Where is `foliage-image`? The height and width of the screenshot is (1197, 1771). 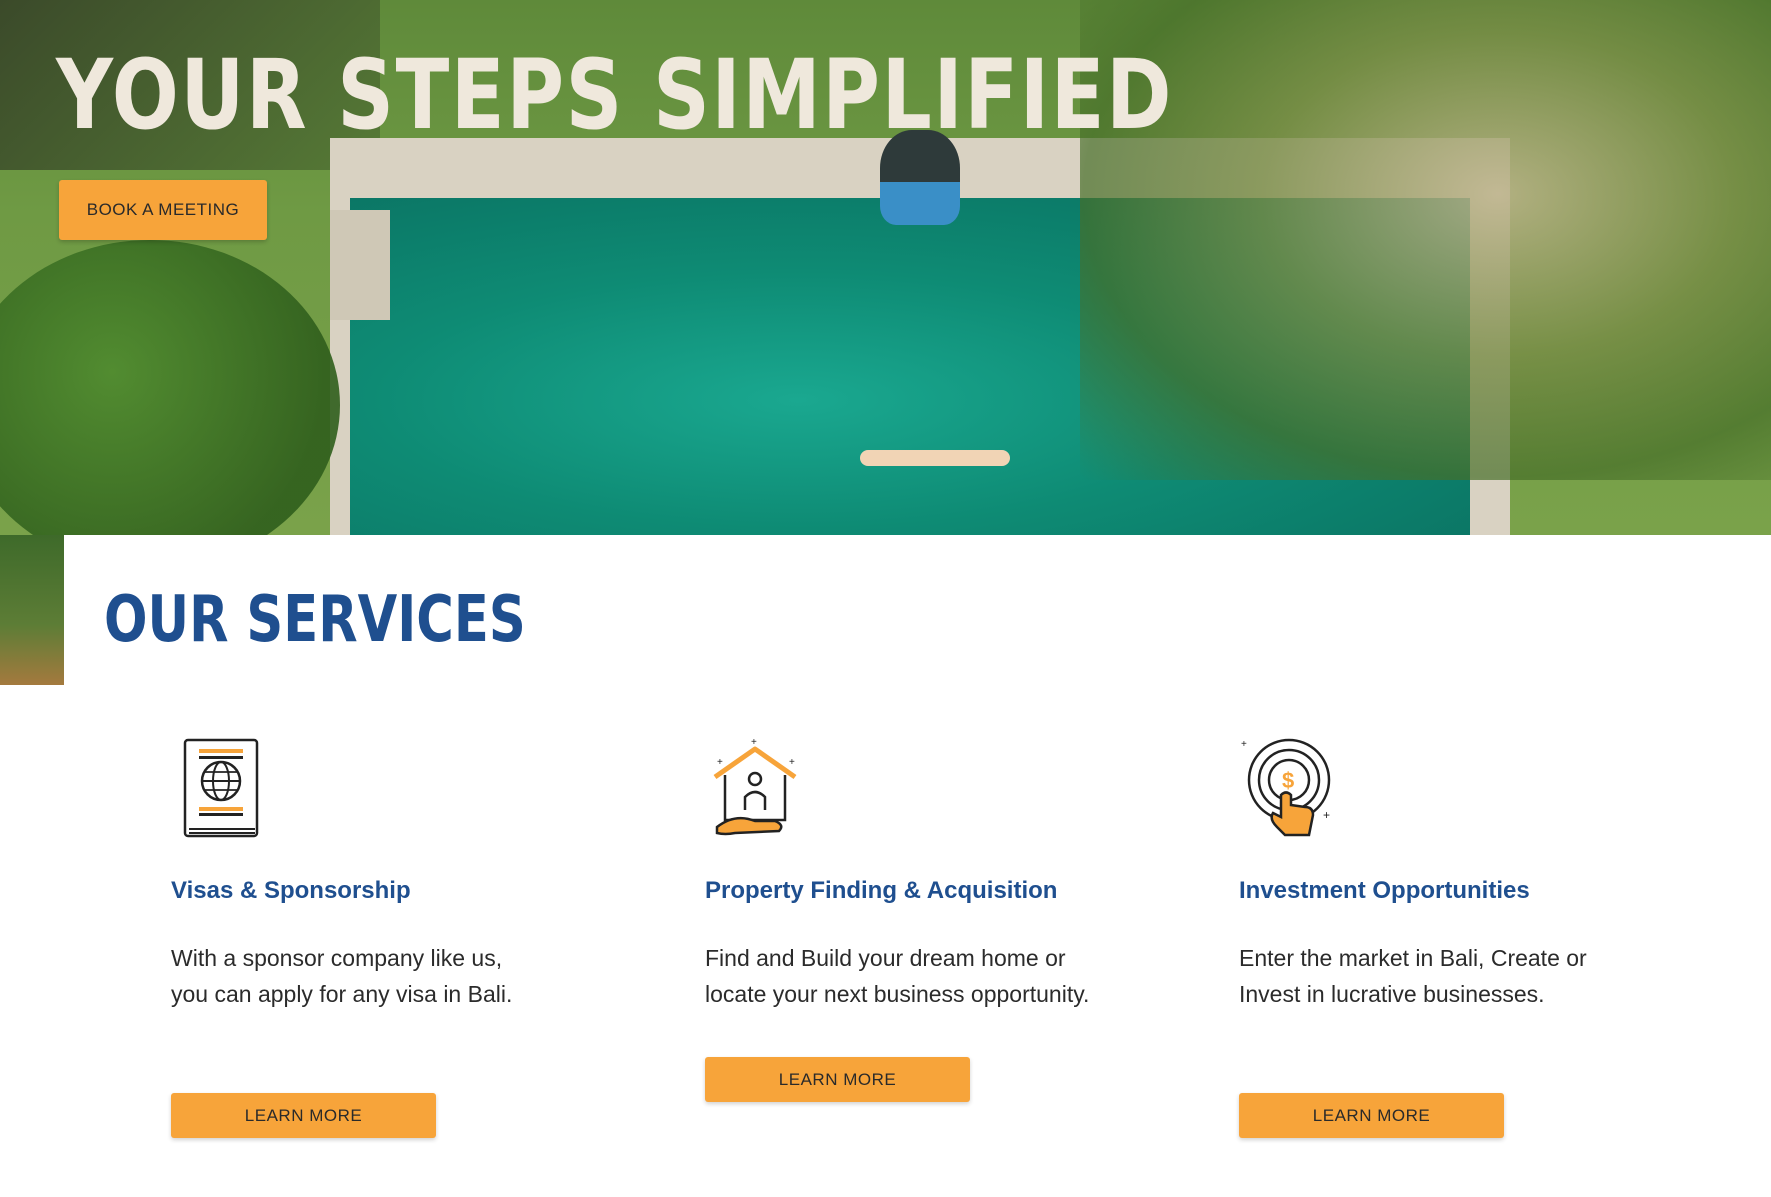
foliage-image is located at coordinates (170, 387).